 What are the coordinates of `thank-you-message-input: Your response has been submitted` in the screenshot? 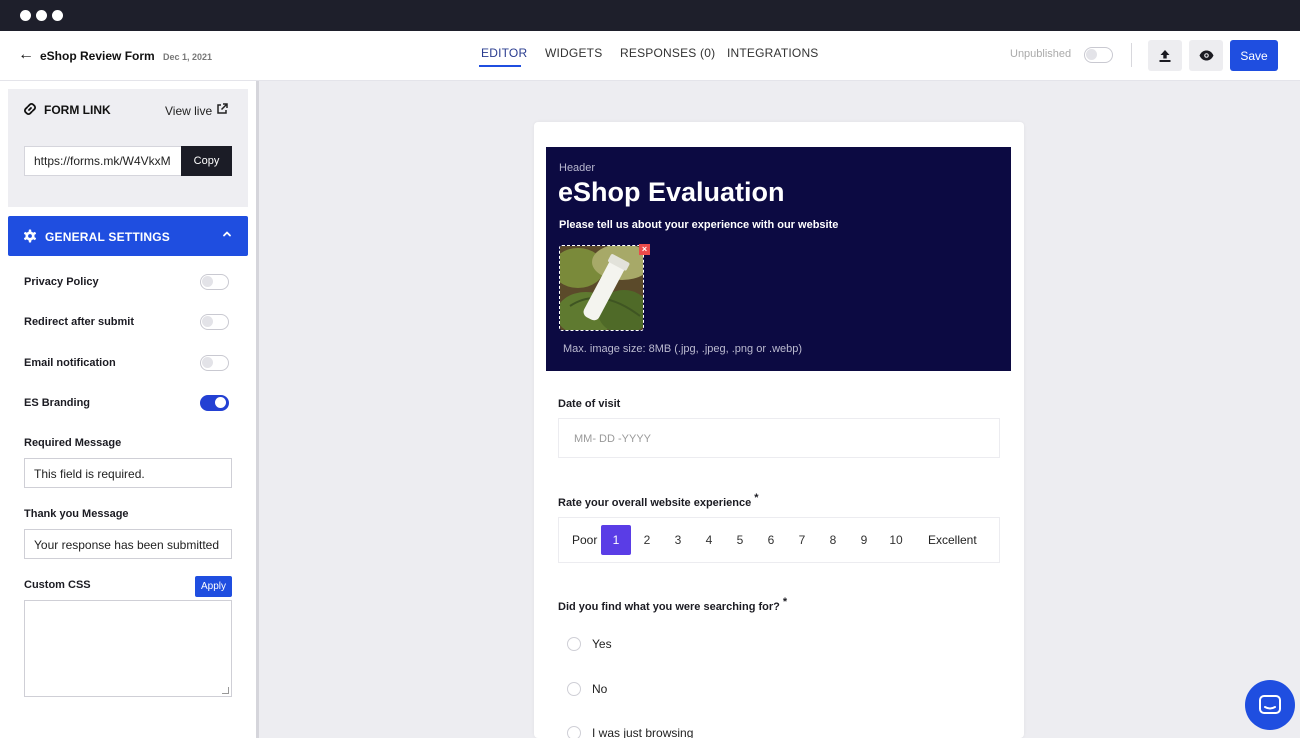 It's located at (128, 544).